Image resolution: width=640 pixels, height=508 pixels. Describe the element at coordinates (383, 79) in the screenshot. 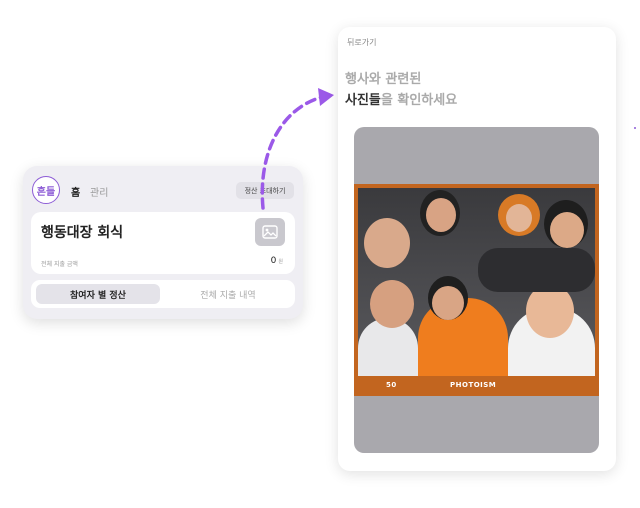

I see `heading-line1: 행사와 관련된` at that location.